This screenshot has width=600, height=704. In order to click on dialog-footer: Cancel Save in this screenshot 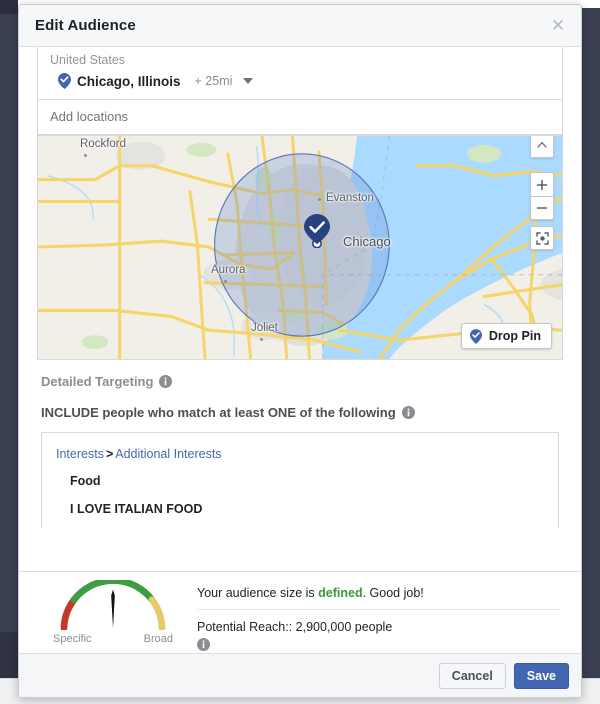, I will do `click(300, 675)`.